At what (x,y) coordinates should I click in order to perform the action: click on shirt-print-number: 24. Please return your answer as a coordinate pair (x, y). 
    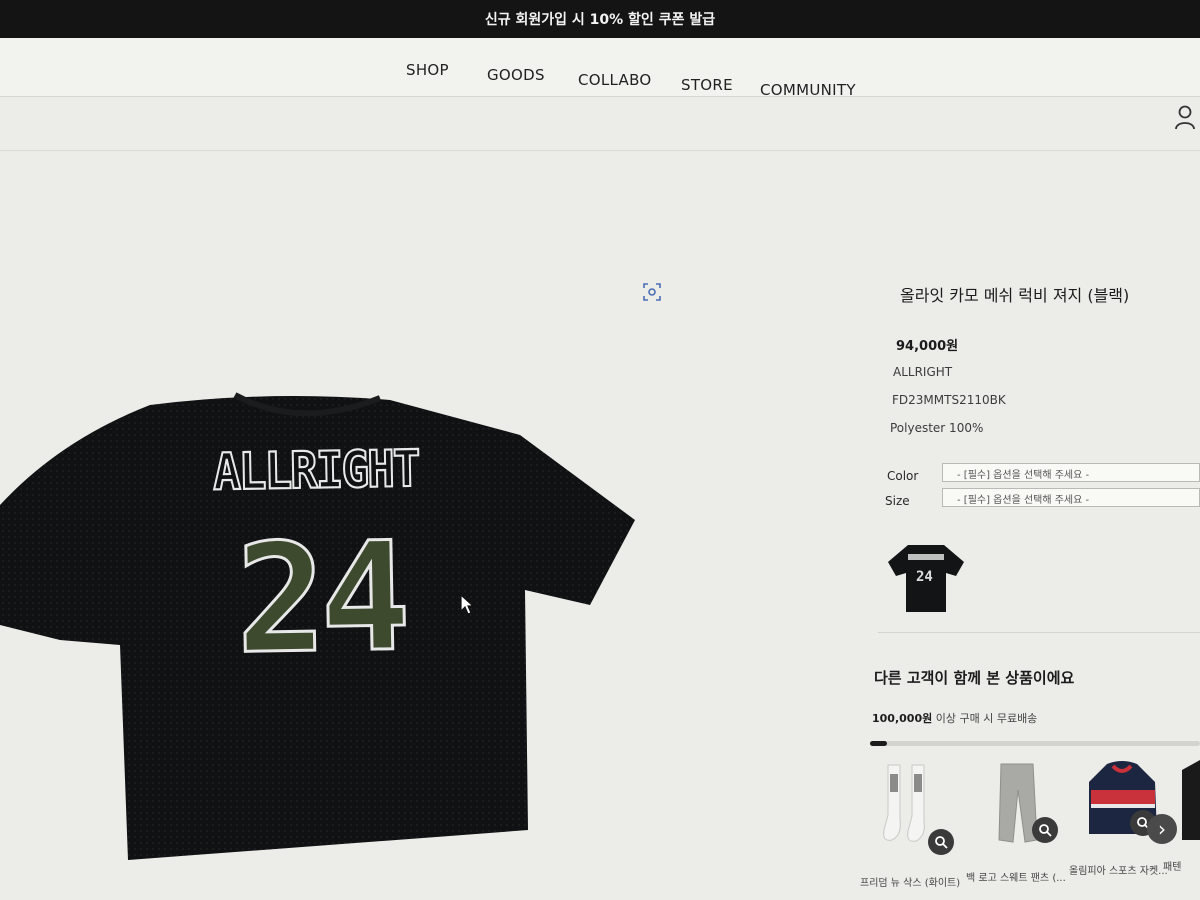
    Looking at the image, I should click on (320, 599).